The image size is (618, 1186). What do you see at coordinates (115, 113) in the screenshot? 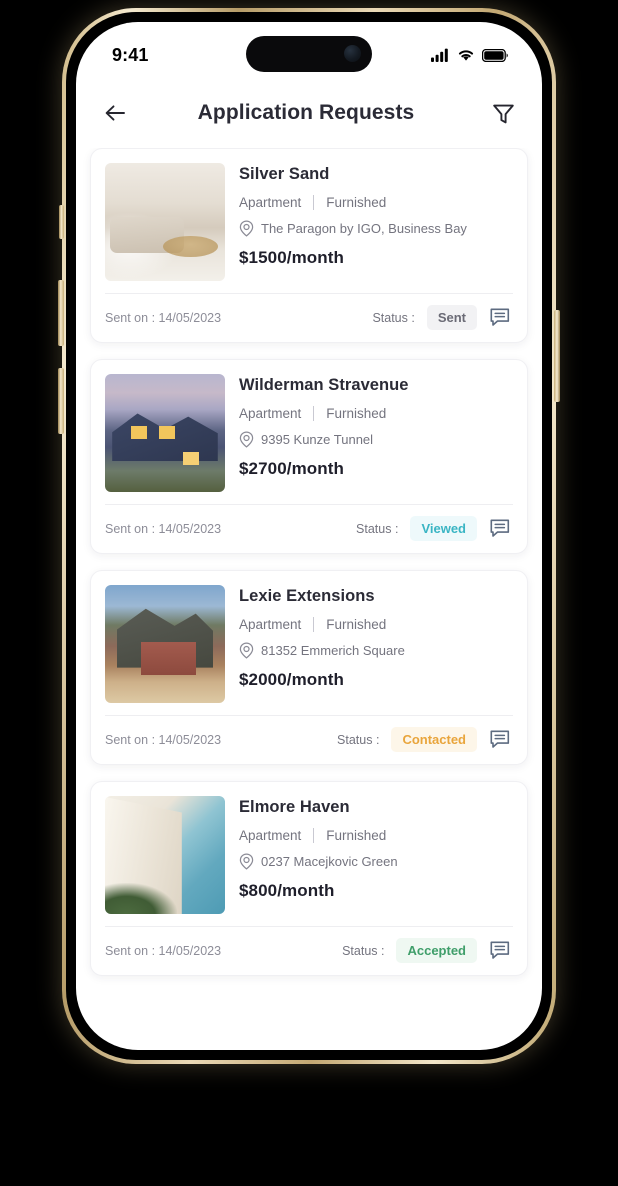
I see `arrow-left-icon` at bounding box center [115, 113].